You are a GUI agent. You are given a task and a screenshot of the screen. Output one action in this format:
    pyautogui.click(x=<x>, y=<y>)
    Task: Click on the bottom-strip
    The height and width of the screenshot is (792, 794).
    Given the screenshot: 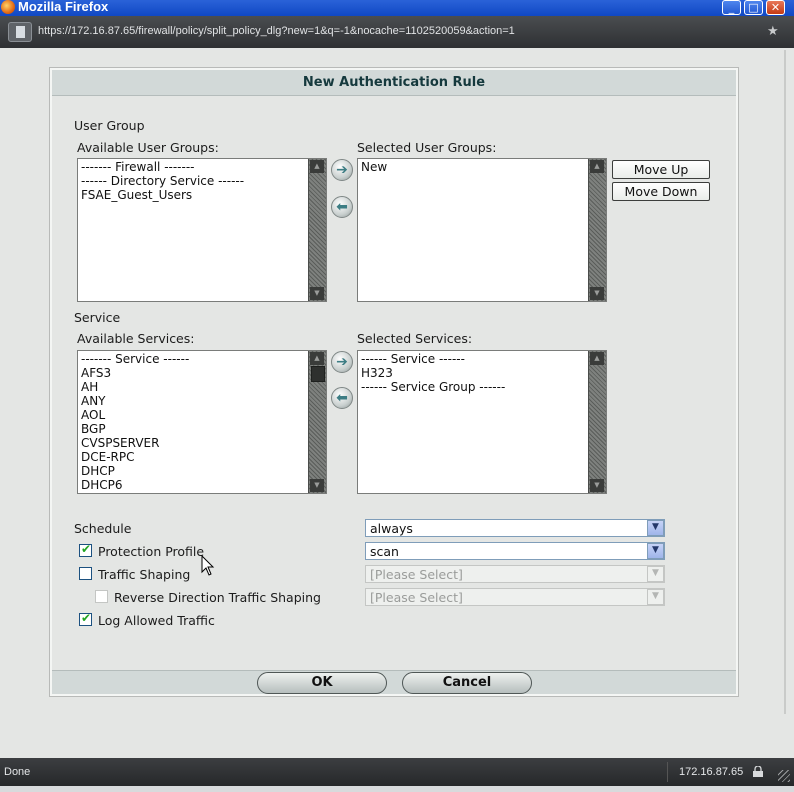 What is the action you would take?
    pyautogui.click(x=397, y=789)
    